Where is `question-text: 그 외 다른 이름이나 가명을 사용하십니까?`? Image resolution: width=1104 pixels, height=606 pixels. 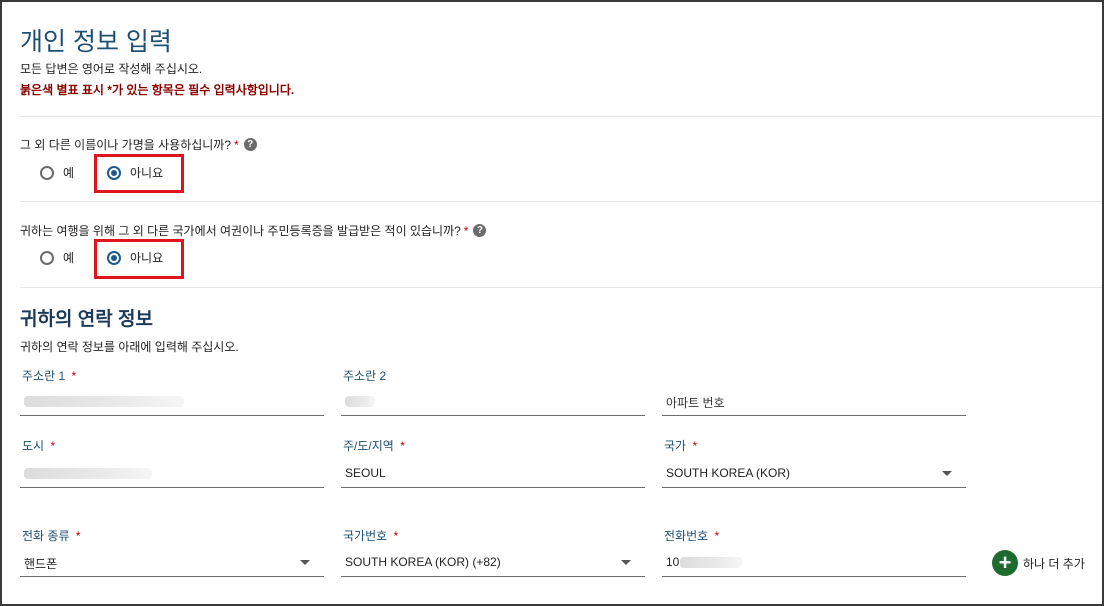 question-text: 그 외 다른 이름이나 가명을 사용하십니까? is located at coordinates (126, 145).